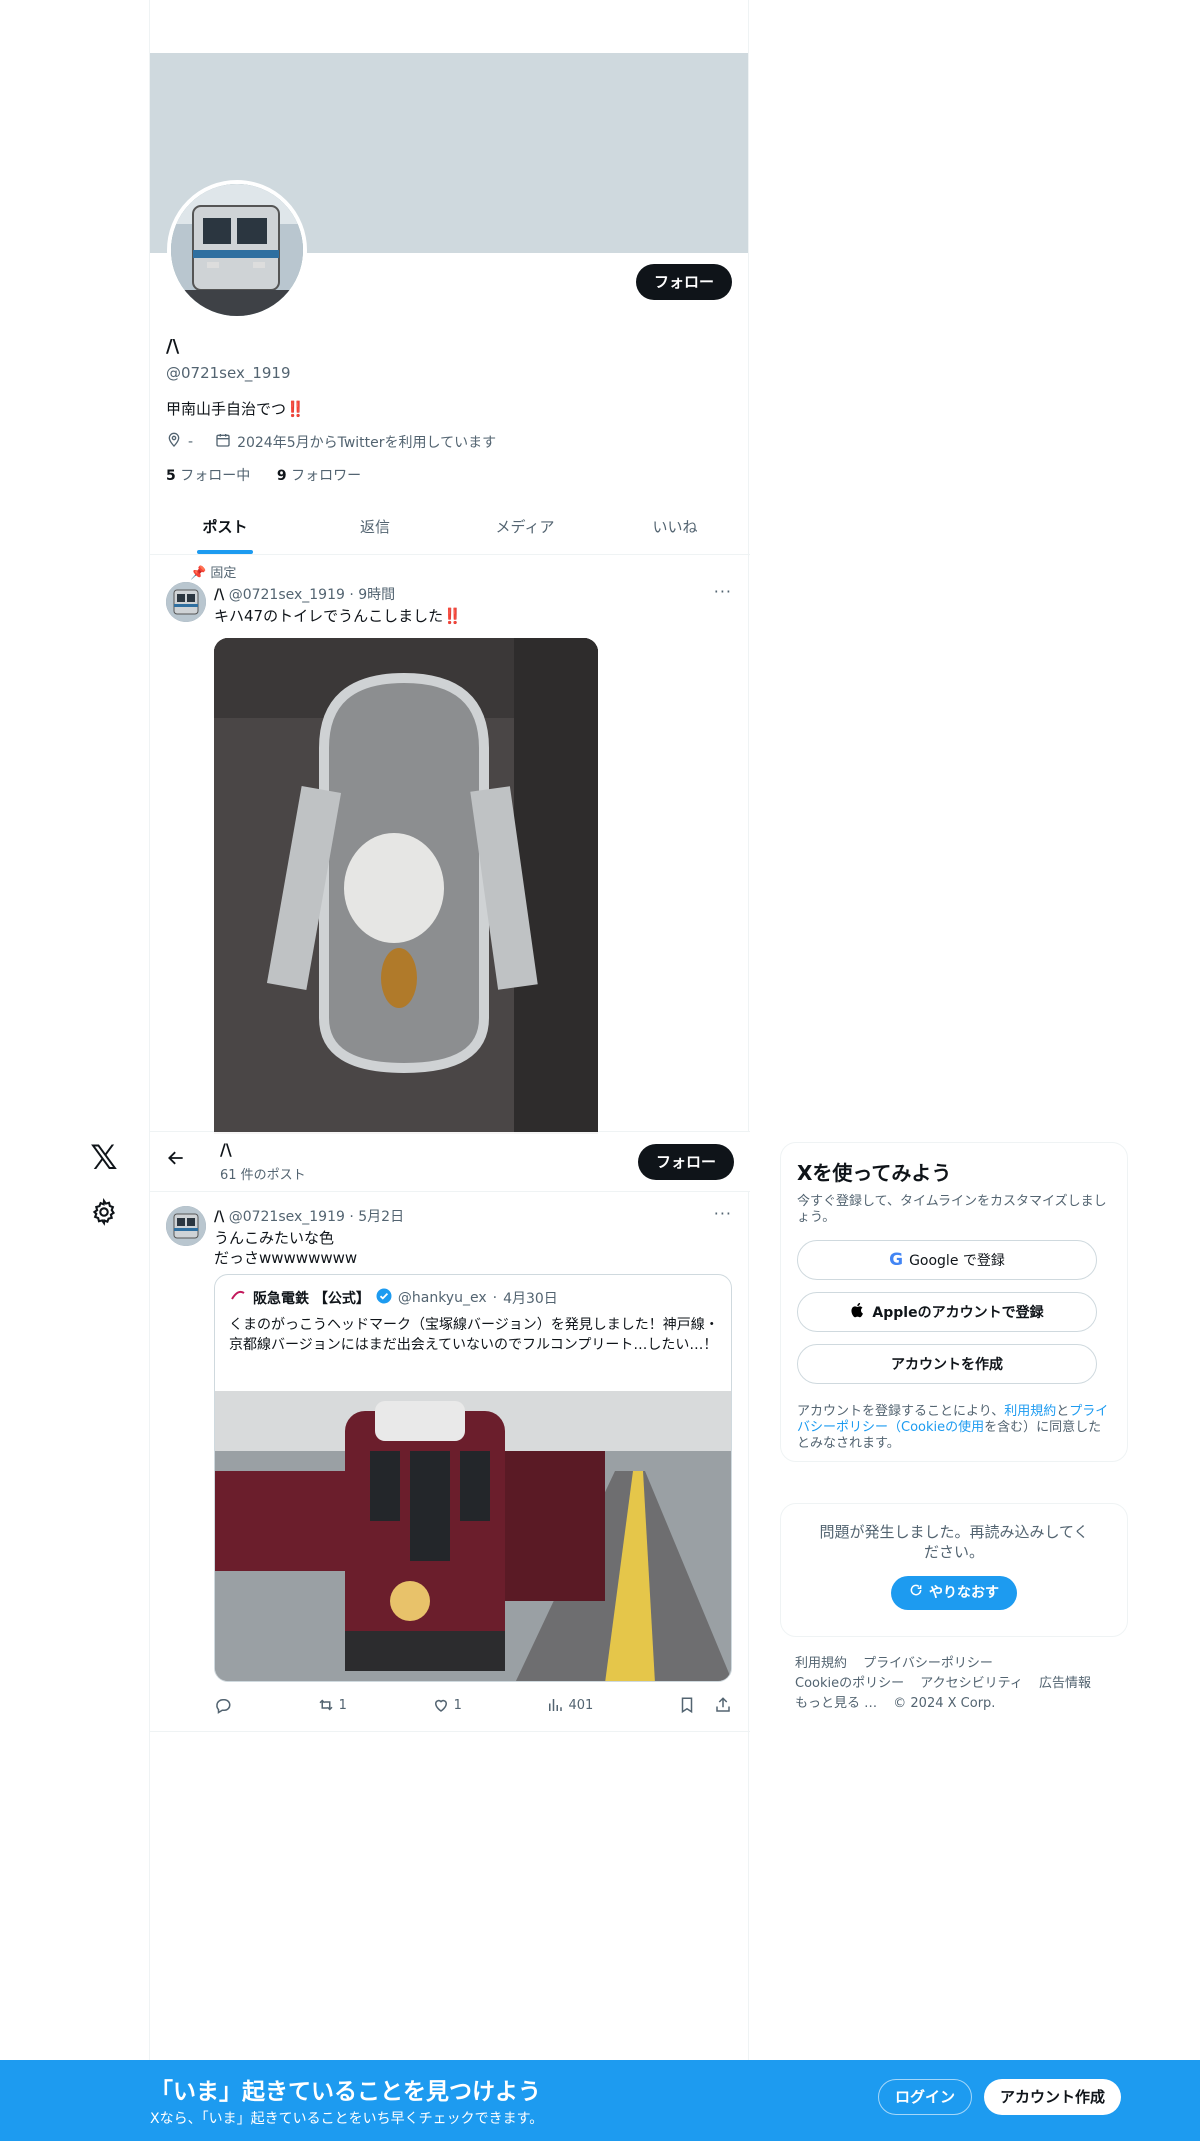 This screenshot has height=2141, width=1200. I want to click on apple-icon, so click(858, 1312).